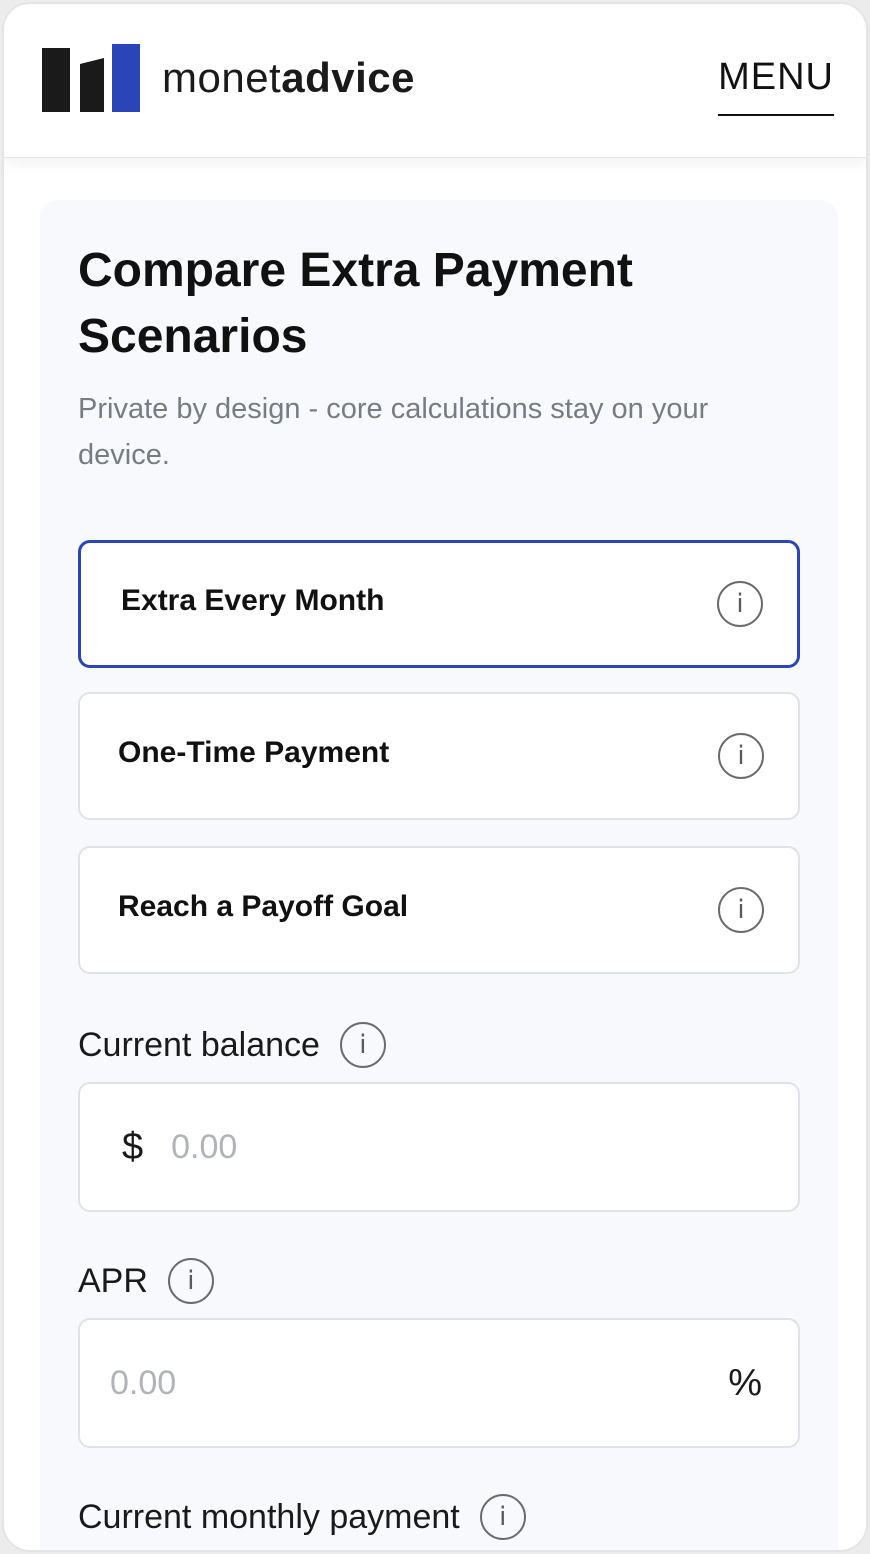 The width and height of the screenshot is (870, 1554). Describe the element at coordinates (199, 1044) in the screenshot. I see `balance-label: Current balance` at that location.